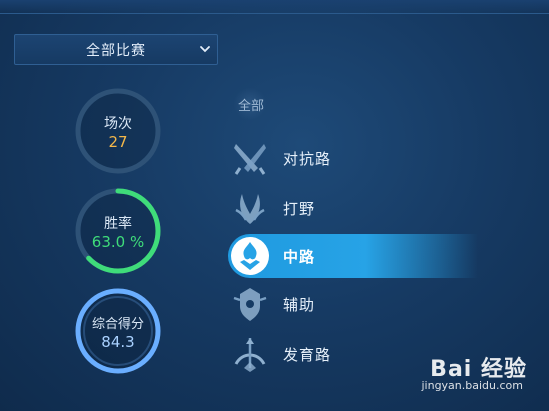 This screenshot has height=411, width=549. Describe the element at coordinates (250, 355) in the screenshot. I see `bow-arrow-icon` at that location.